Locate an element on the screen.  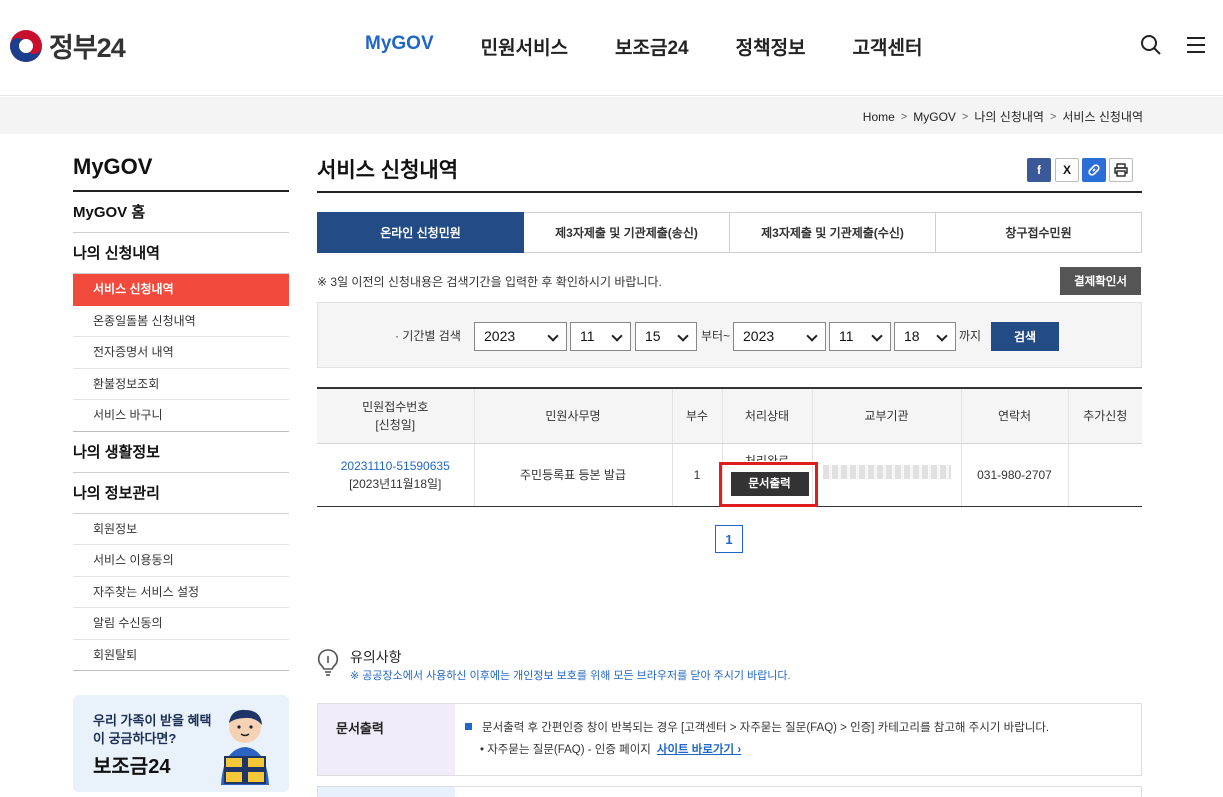
facebook-share-icon: f is located at coordinates (1039, 170).